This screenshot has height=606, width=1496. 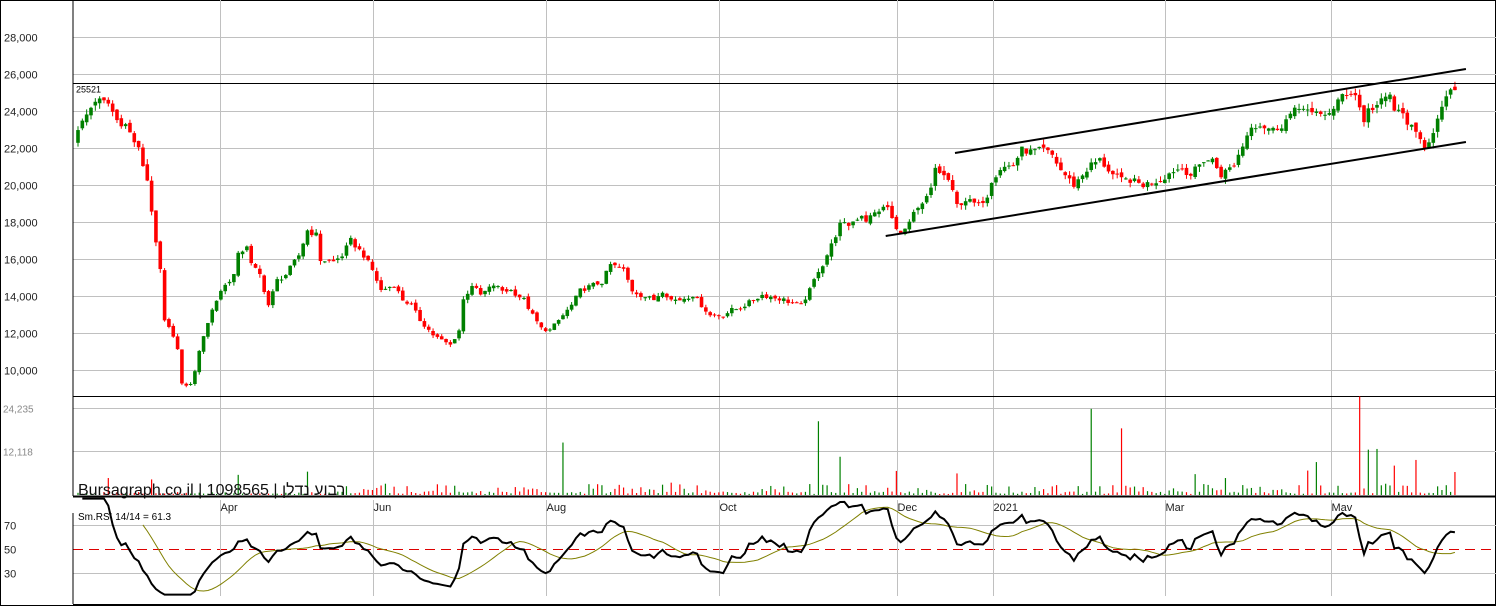 What do you see at coordinates (125, 517) in the screenshot?
I see `rsi-label: Sm.RSI 14/14 = 61.3` at bounding box center [125, 517].